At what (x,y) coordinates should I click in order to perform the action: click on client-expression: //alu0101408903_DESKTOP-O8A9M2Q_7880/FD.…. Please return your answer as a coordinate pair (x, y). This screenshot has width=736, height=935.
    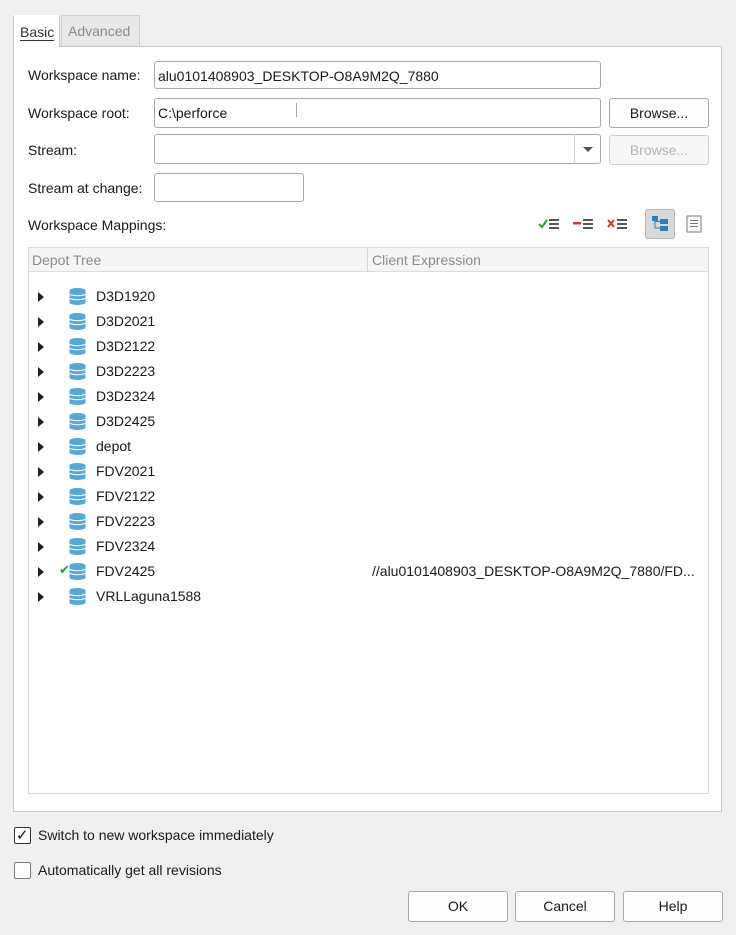
    Looking at the image, I should click on (533, 571).